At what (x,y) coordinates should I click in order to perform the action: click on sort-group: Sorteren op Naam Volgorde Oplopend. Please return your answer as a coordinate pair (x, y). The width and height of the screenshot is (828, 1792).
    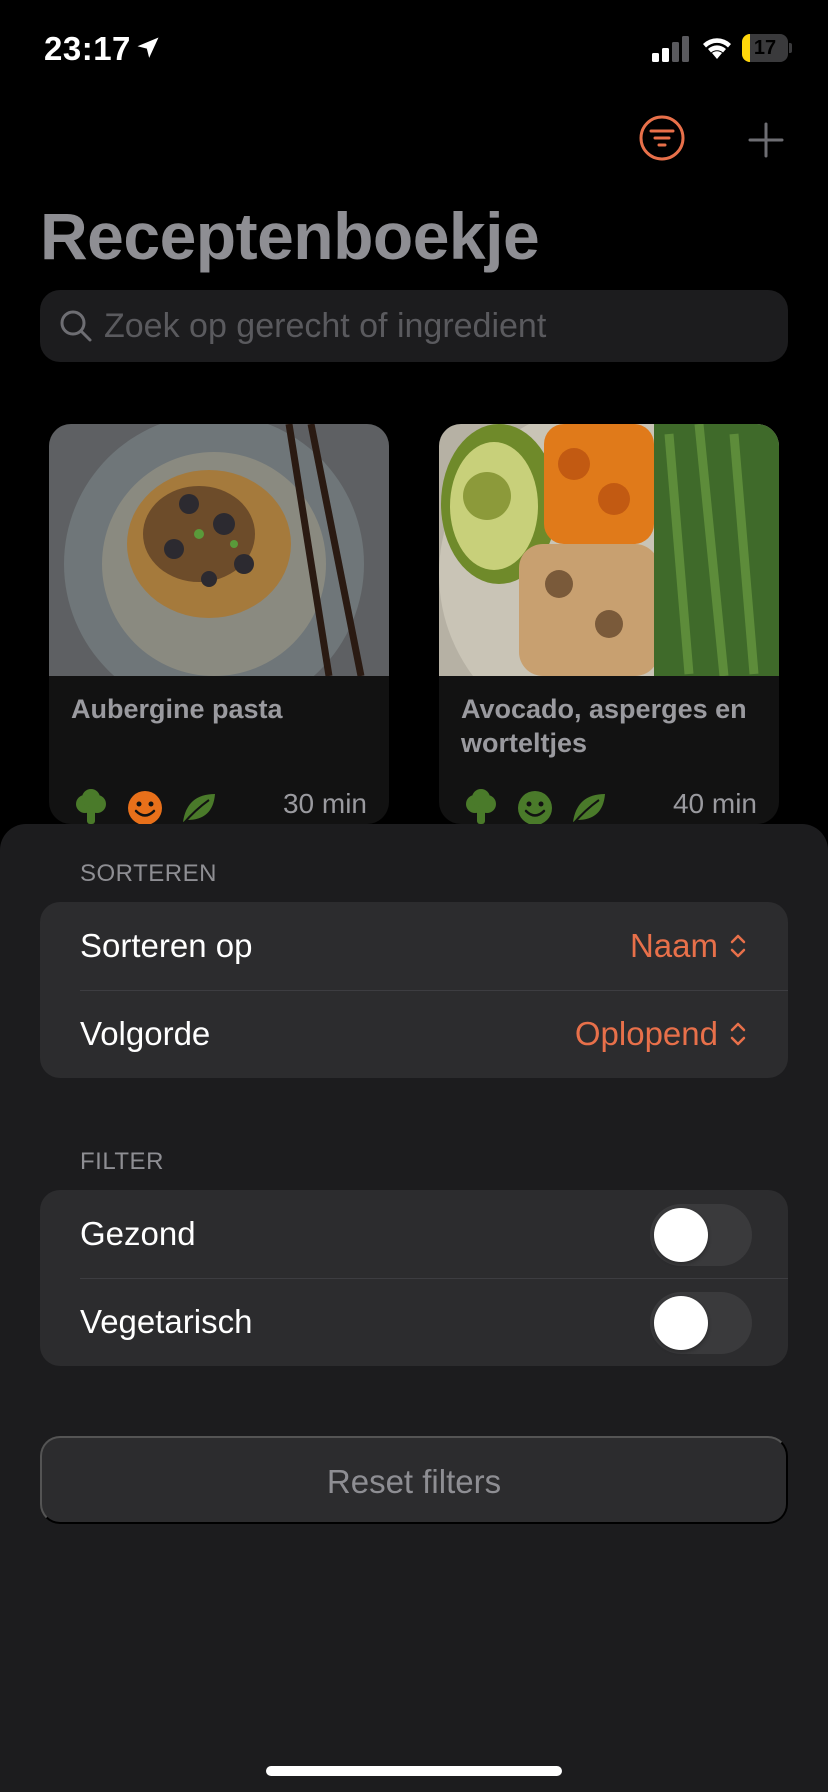
    Looking at the image, I should click on (414, 990).